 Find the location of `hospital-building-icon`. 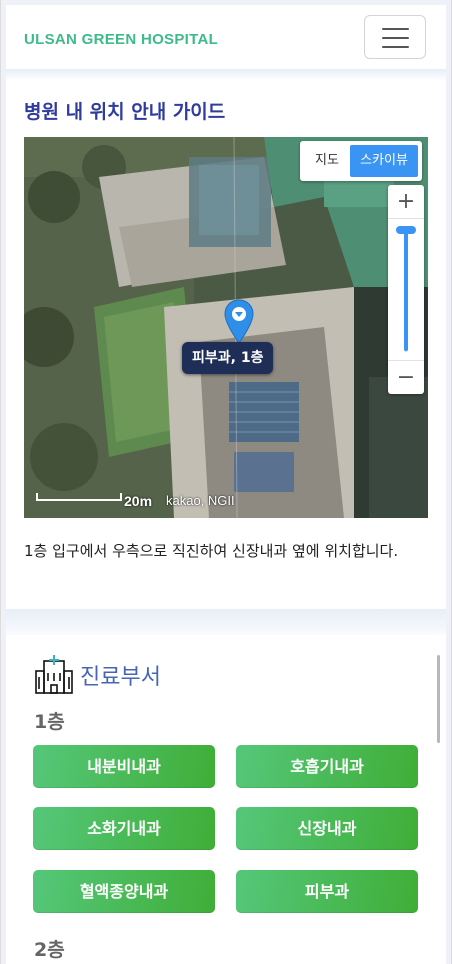

hospital-building-icon is located at coordinates (54, 674).